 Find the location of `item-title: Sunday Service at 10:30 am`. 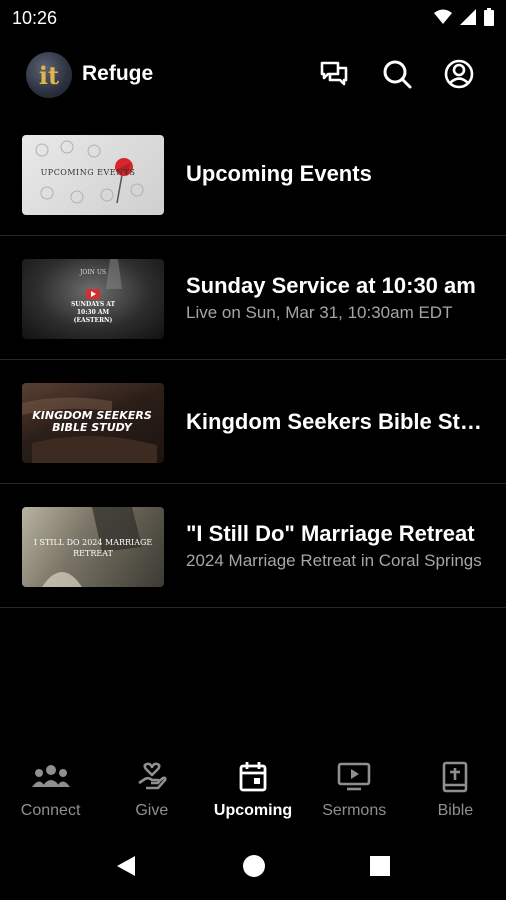

item-title: Sunday Service at 10:30 am is located at coordinates (331, 285).